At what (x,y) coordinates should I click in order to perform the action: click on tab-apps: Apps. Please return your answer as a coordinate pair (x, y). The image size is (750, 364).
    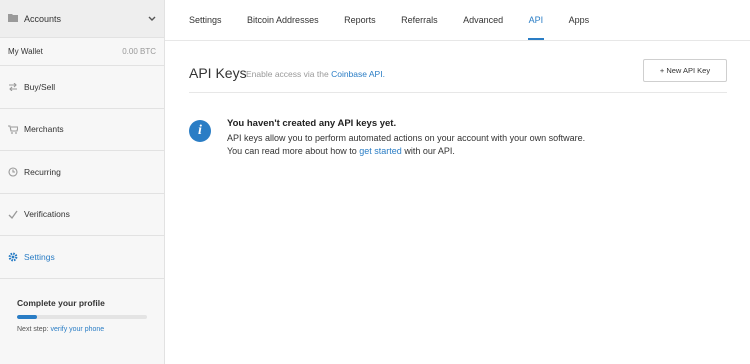
    Looking at the image, I should click on (579, 20).